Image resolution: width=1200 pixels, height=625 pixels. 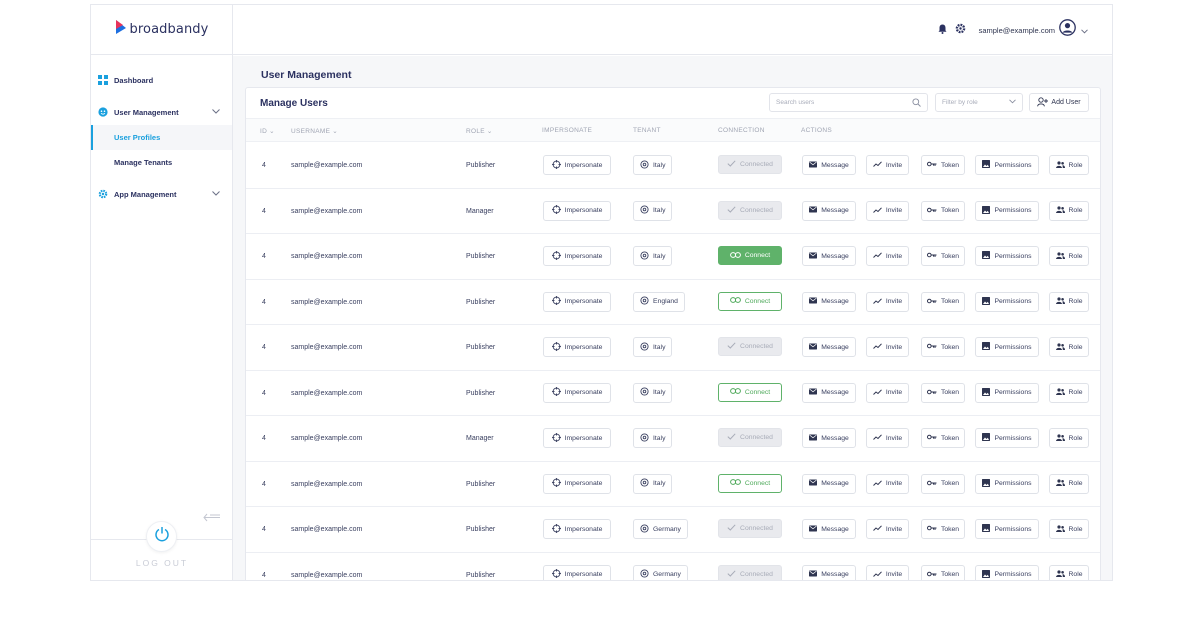 What do you see at coordinates (161, 112) in the screenshot?
I see `sidebar-item-user-management: User Management` at bounding box center [161, 112].